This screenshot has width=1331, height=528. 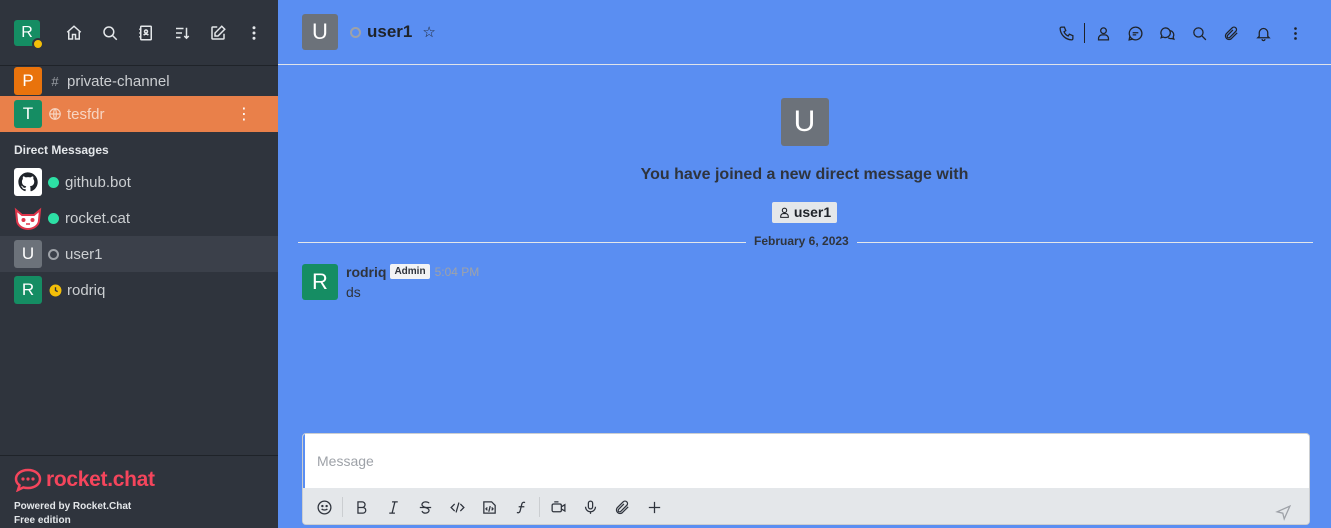 I want to click on online-status-indicator, so click(x=53, y=182).